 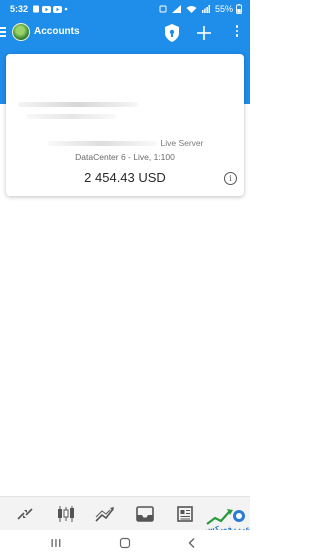 What do you see at coordinates (223, 9) in the screenshot?
I see `battery-percent: 55%` at bounding box center [223, 9].